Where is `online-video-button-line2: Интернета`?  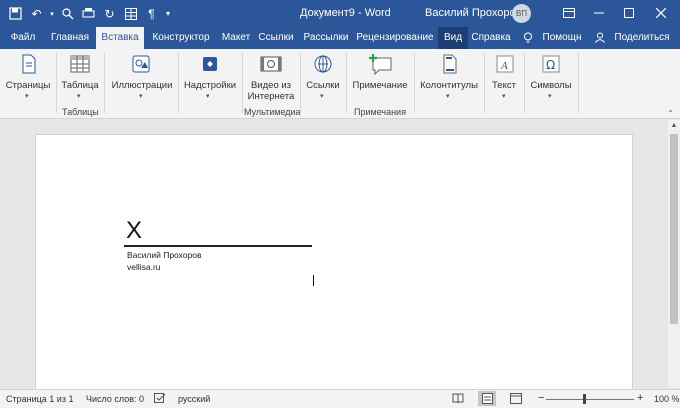
online-video-button-line2: Интернета is located at coordinates (271, 96).